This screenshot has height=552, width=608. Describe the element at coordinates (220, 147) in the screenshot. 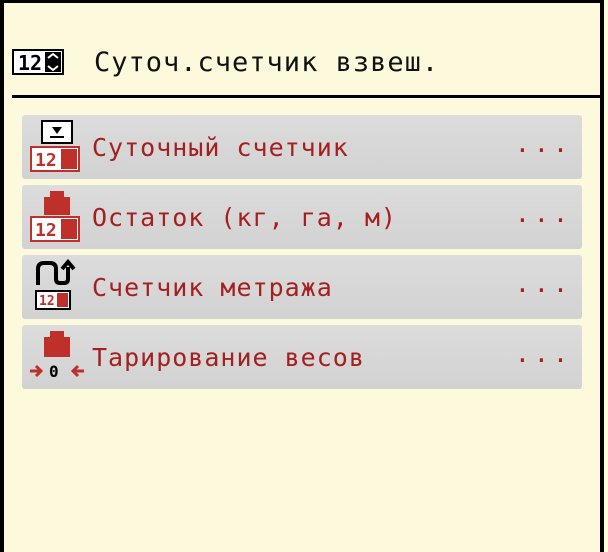

I see `menu-item-label: Суточный счетчик` at that location.